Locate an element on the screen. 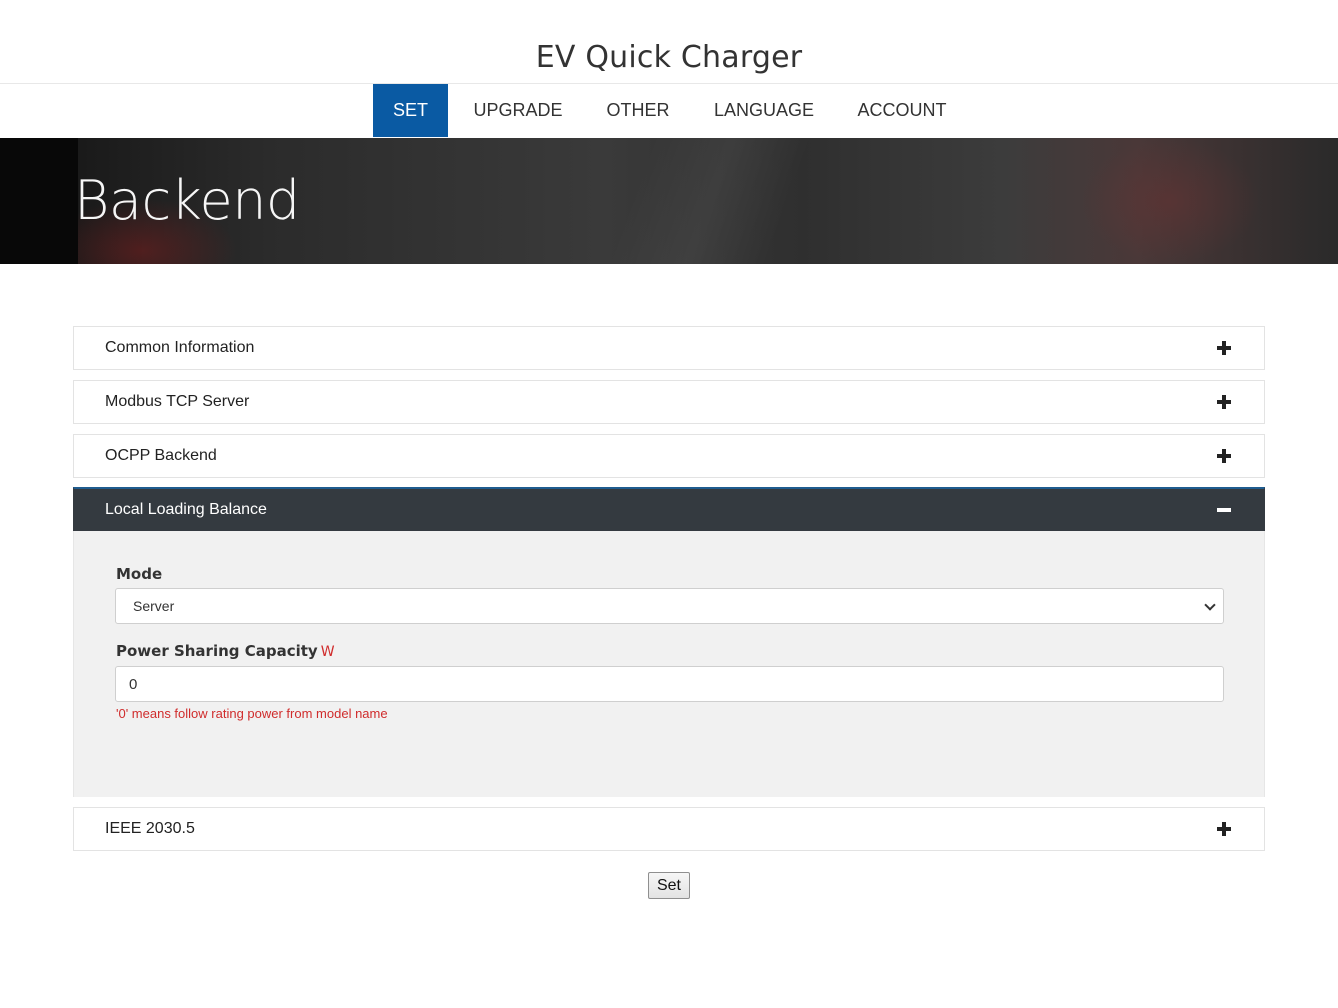 The height and width of the screenshot is (1008, 1338). nav-item-language: LANGUAGE is located at coordinates (764, 110).